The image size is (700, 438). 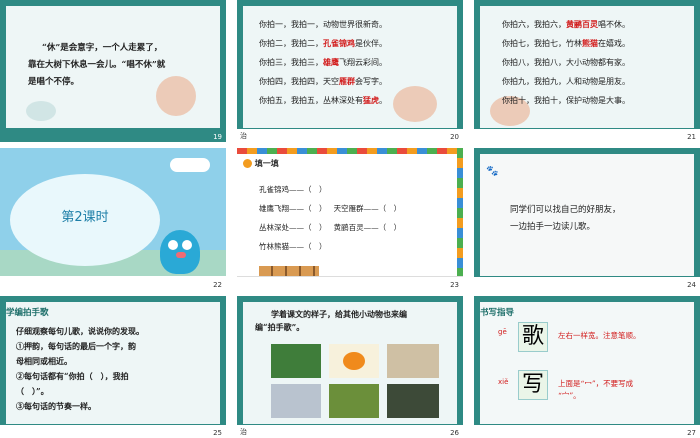 What do you see at coordinates (569, 395) in the screenshot?
I see `note-xie-line2: “宀”。` at bounding box center [569, 395].